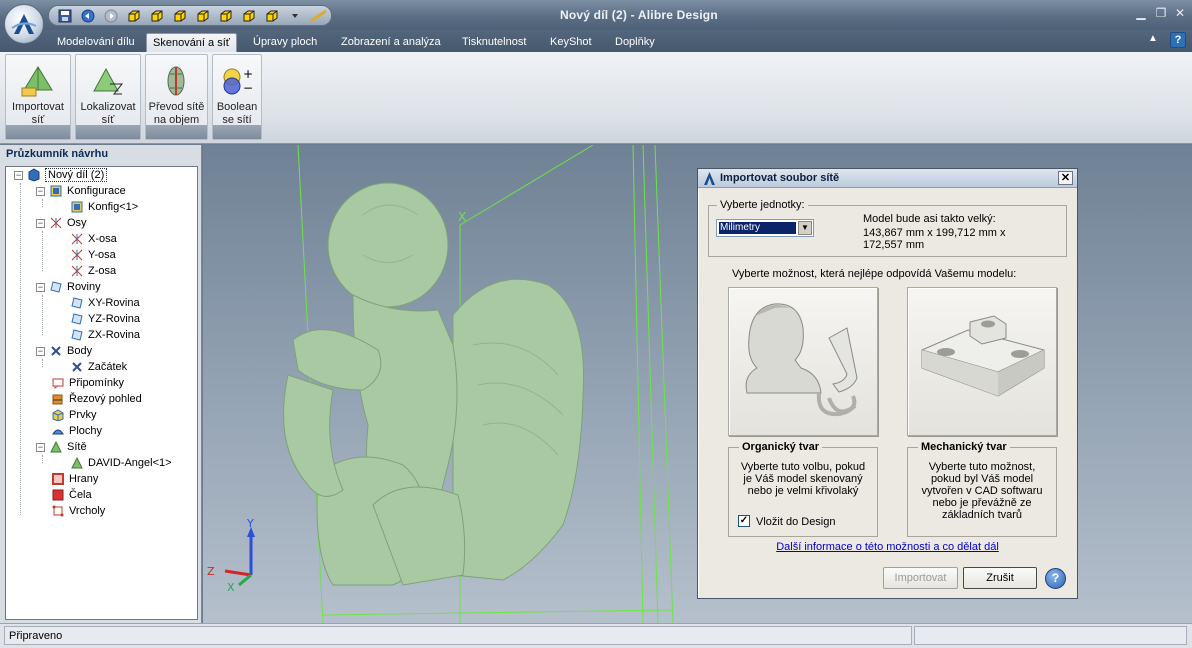 The height and width of the screenshot is (648, 1192). I want to click on tree-item-yz-rovina: YZ-Rovina, so click(105, 319).